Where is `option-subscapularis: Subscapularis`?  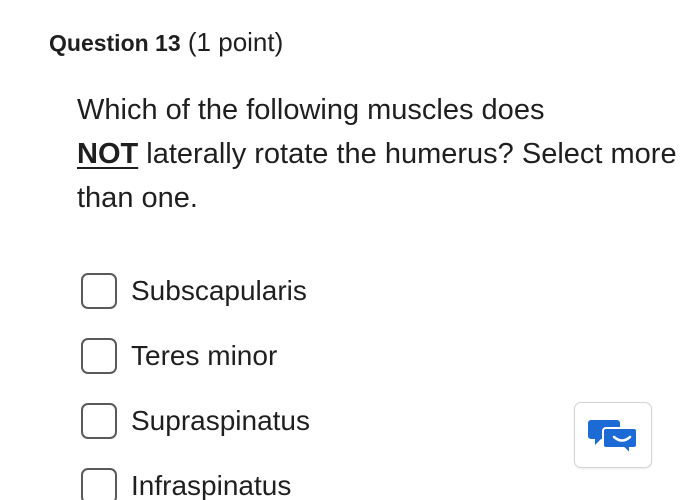
option-subscapularis: Subscapularis is located at coordinates (195, 290).